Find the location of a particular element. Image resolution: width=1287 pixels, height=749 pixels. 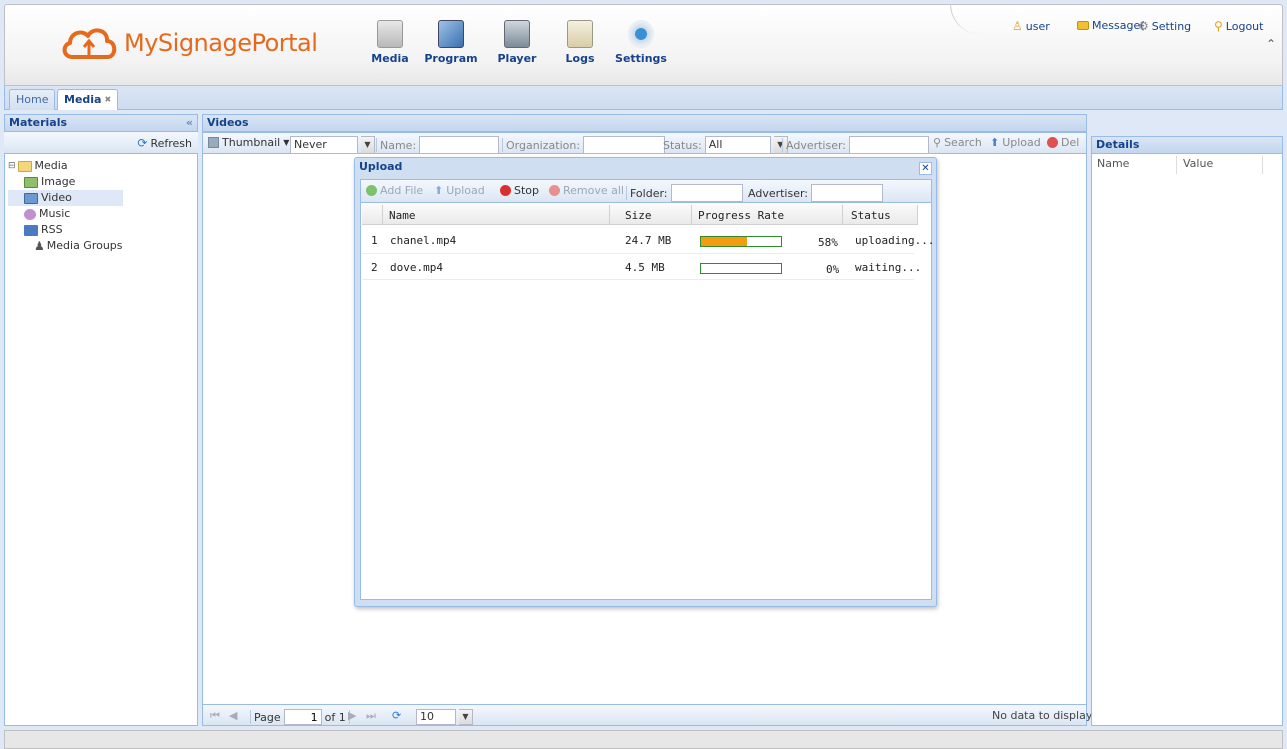

tree-node-media-groups: ♟ Media Groups is located at coordinates (65, 246).